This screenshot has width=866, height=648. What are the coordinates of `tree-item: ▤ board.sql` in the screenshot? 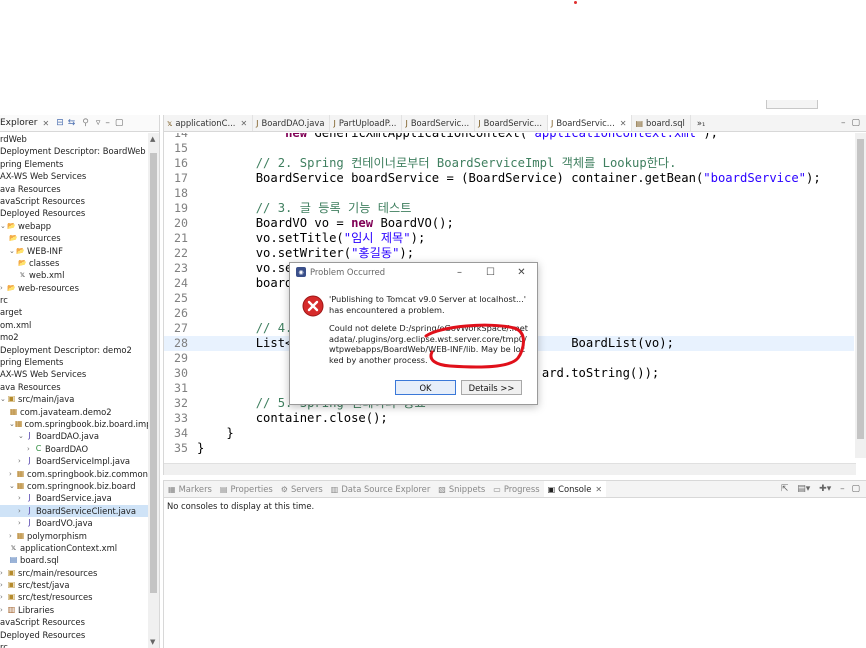 It's located at (74, 560).